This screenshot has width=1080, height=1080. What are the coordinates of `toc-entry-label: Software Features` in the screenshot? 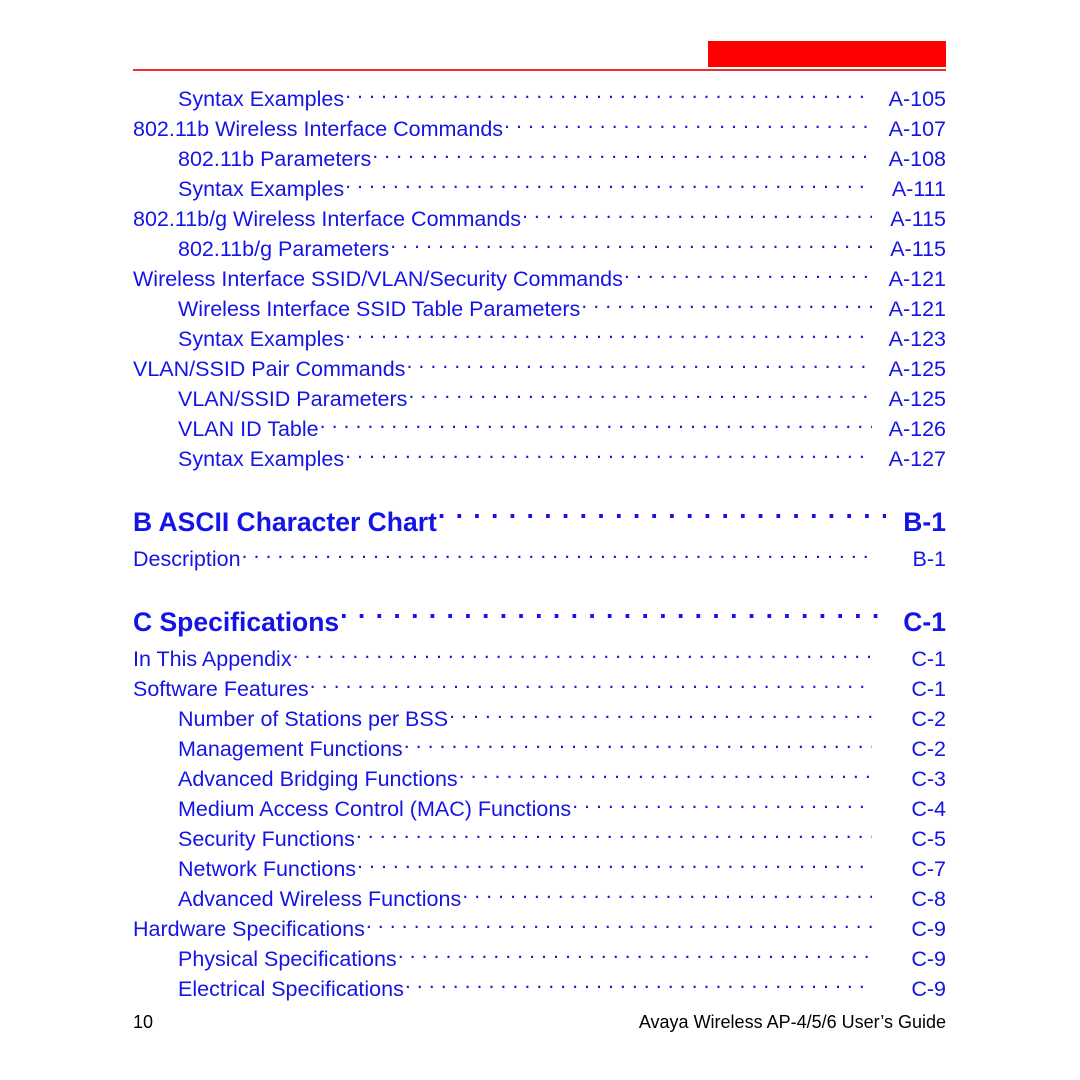 It's located at (221, 689).